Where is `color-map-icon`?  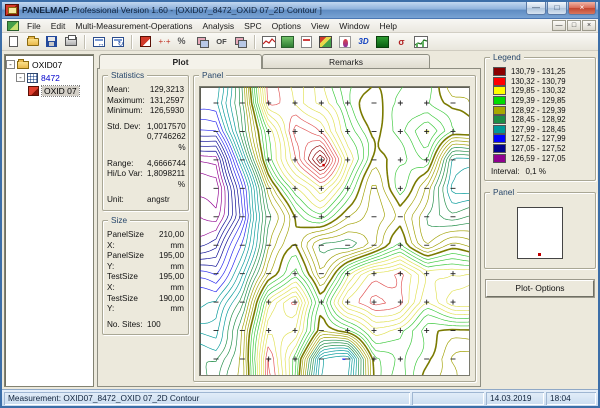 color-map-icon is located at coordinates (325, 41).